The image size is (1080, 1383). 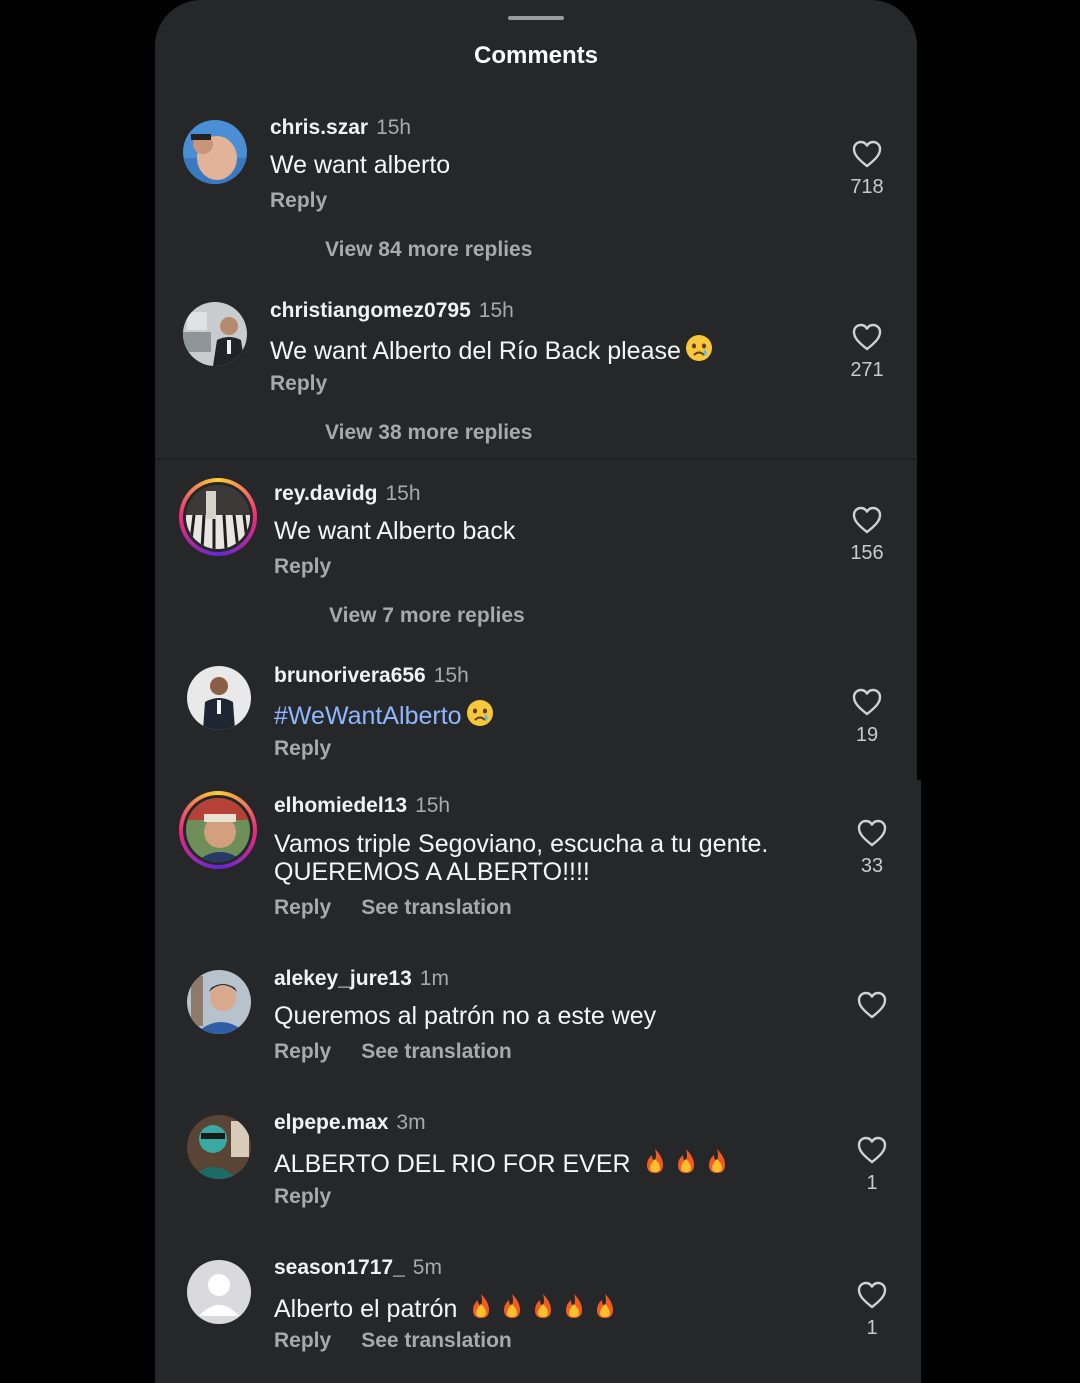 I want to click on comment-text: We want alberto, so click(x=360, y=165).